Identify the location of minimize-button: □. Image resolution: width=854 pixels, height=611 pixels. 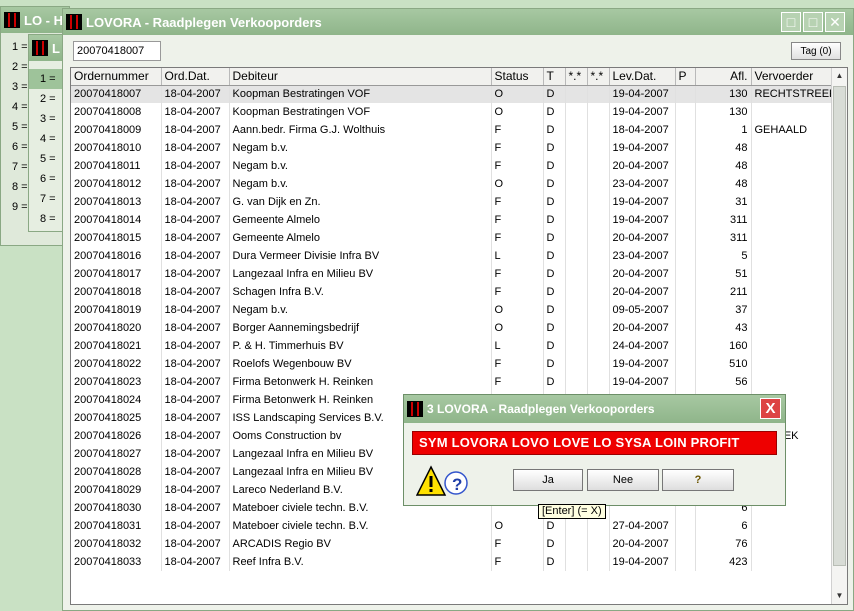
(791, 22).